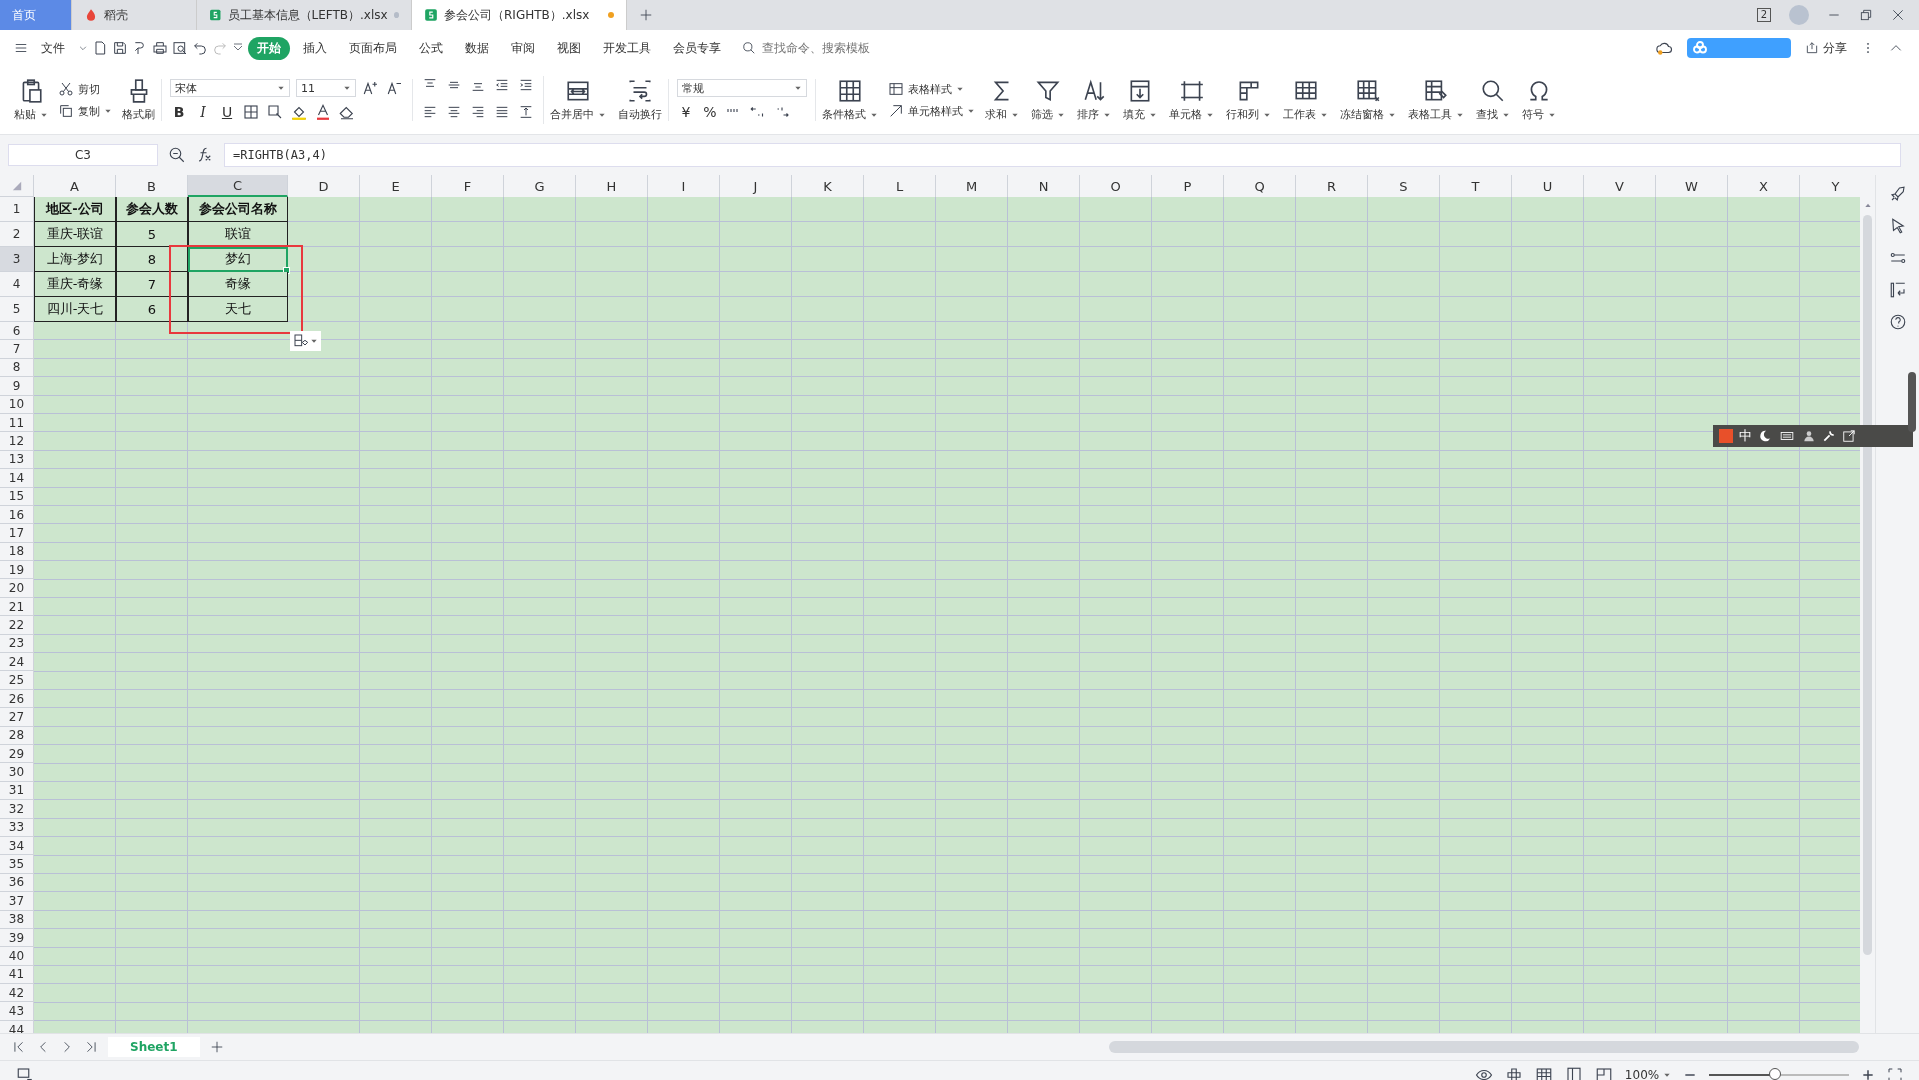 The width and height of the screenshot is (1919, 1080). Describe the element at coordinates (1044, 186) in the screenshot. I see `column-header: N` at that location.